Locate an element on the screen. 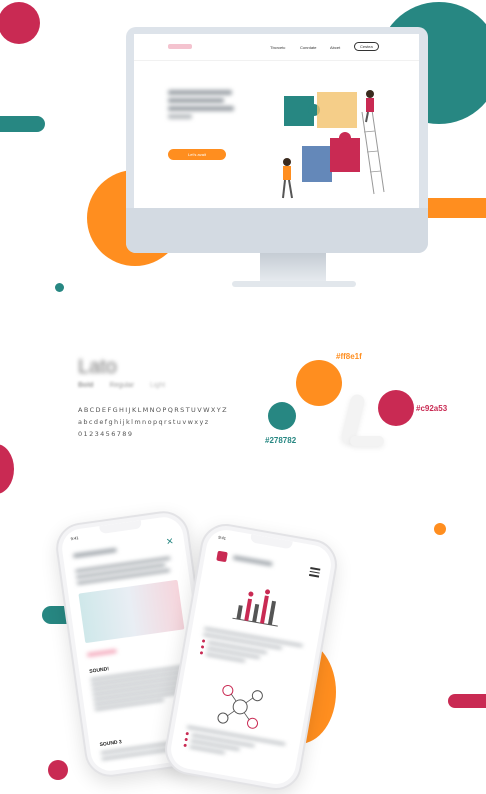  hero-cta-button: Let's avait is located at coordinates (197, 154).